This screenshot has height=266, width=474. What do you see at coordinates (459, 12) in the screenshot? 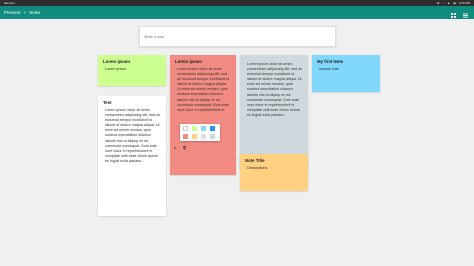
I see `header-actions` at bounding box center [459, 12].